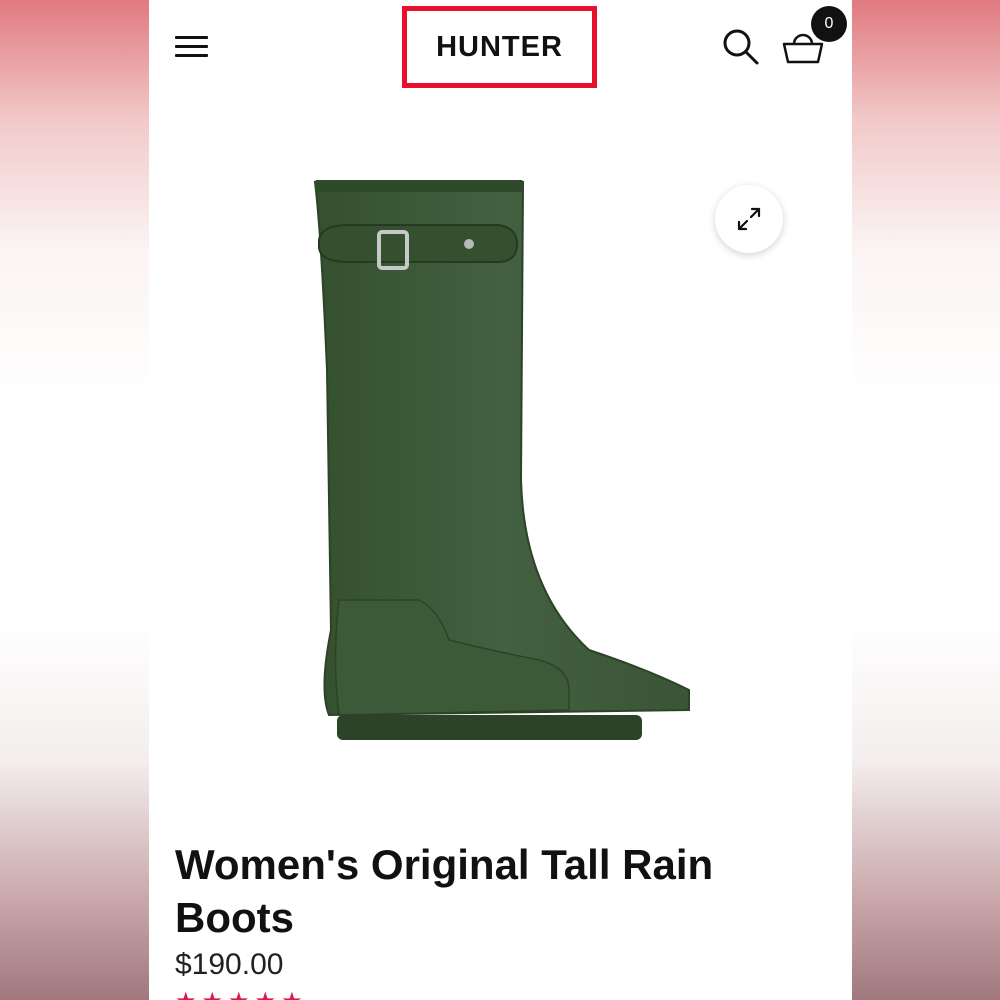  I want to click on left-blur-background, so click(74, 500).